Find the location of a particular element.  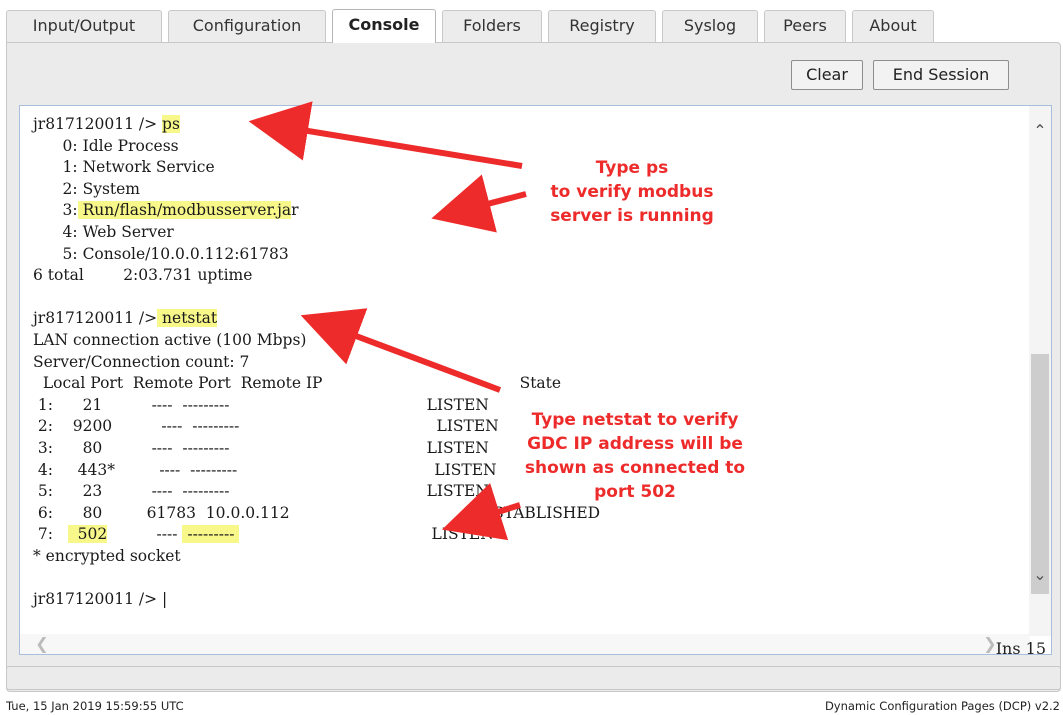

status-bar is located at coordinates (533, 678).